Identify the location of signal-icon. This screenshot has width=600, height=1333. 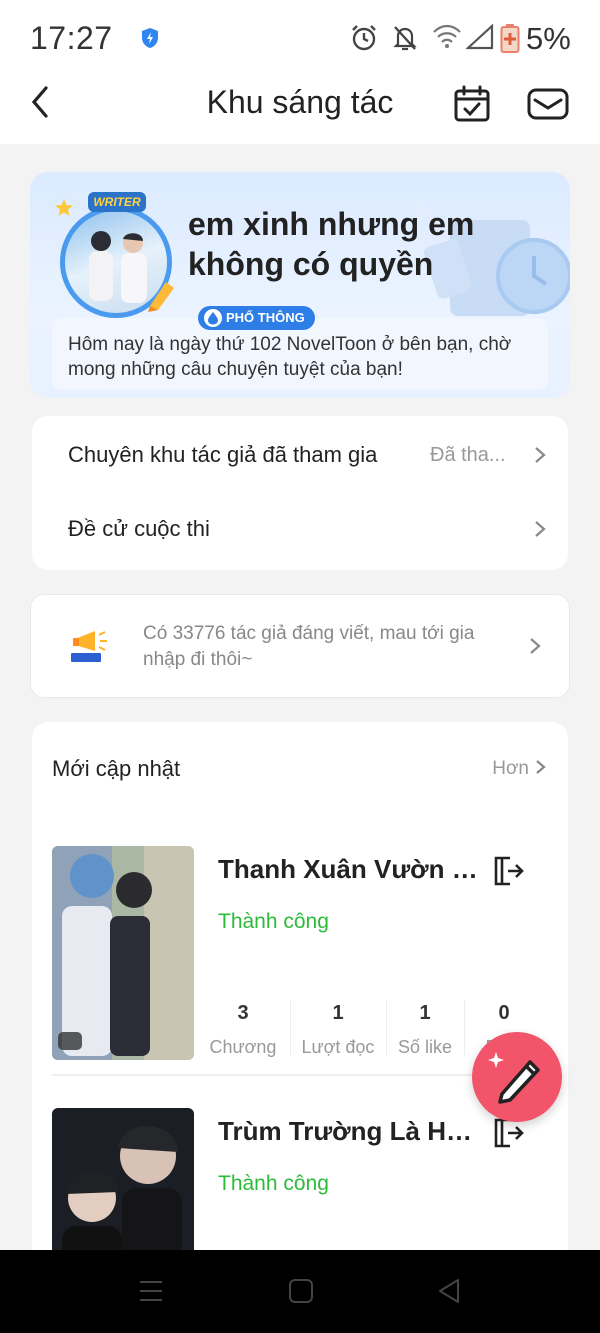
(480, 37).